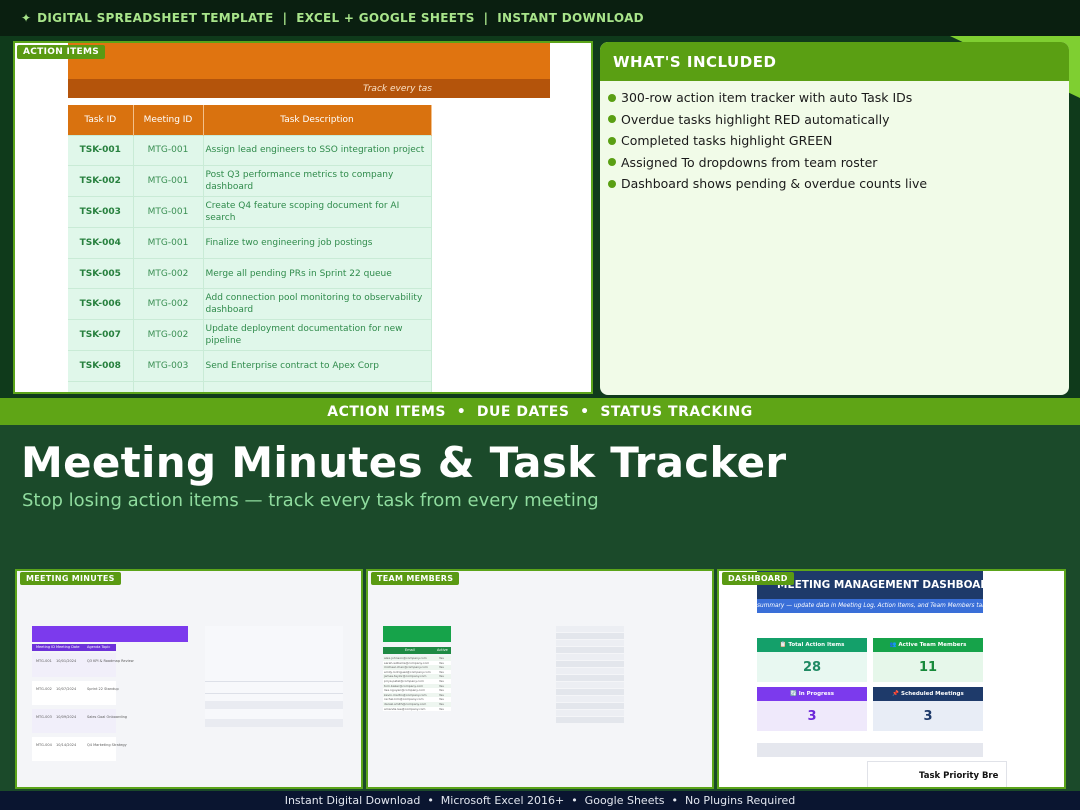 The height and width of the screenshot is (810, 1080). Describe the element at coordinates (66, 745) in the screenshot. I see `meeting-date-cell: 10/14/2024` at that location.